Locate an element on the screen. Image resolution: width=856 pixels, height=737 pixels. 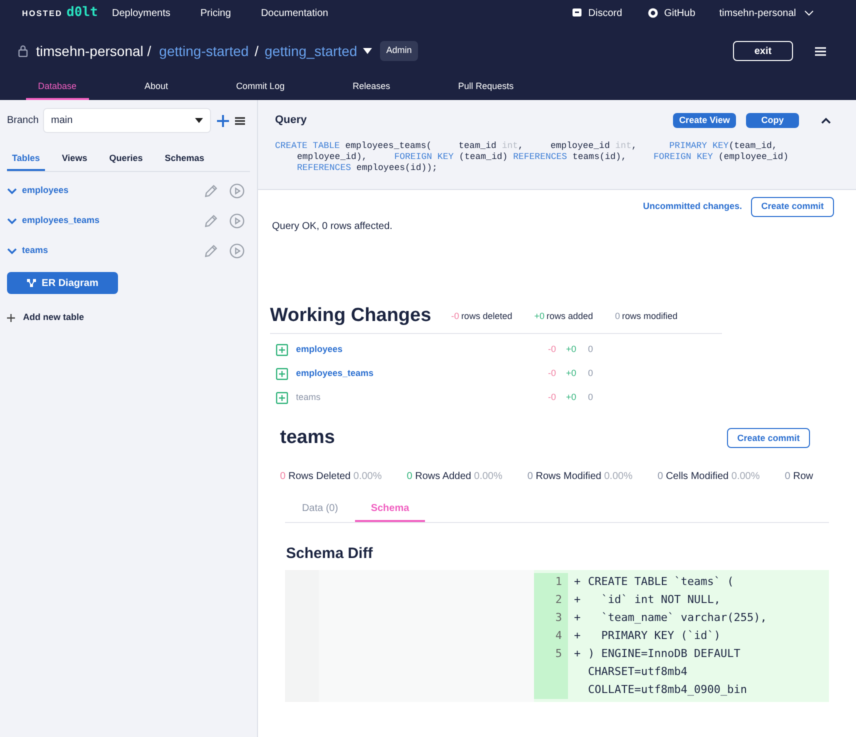
stat-value: 0 is located at coordinates (617, 316).